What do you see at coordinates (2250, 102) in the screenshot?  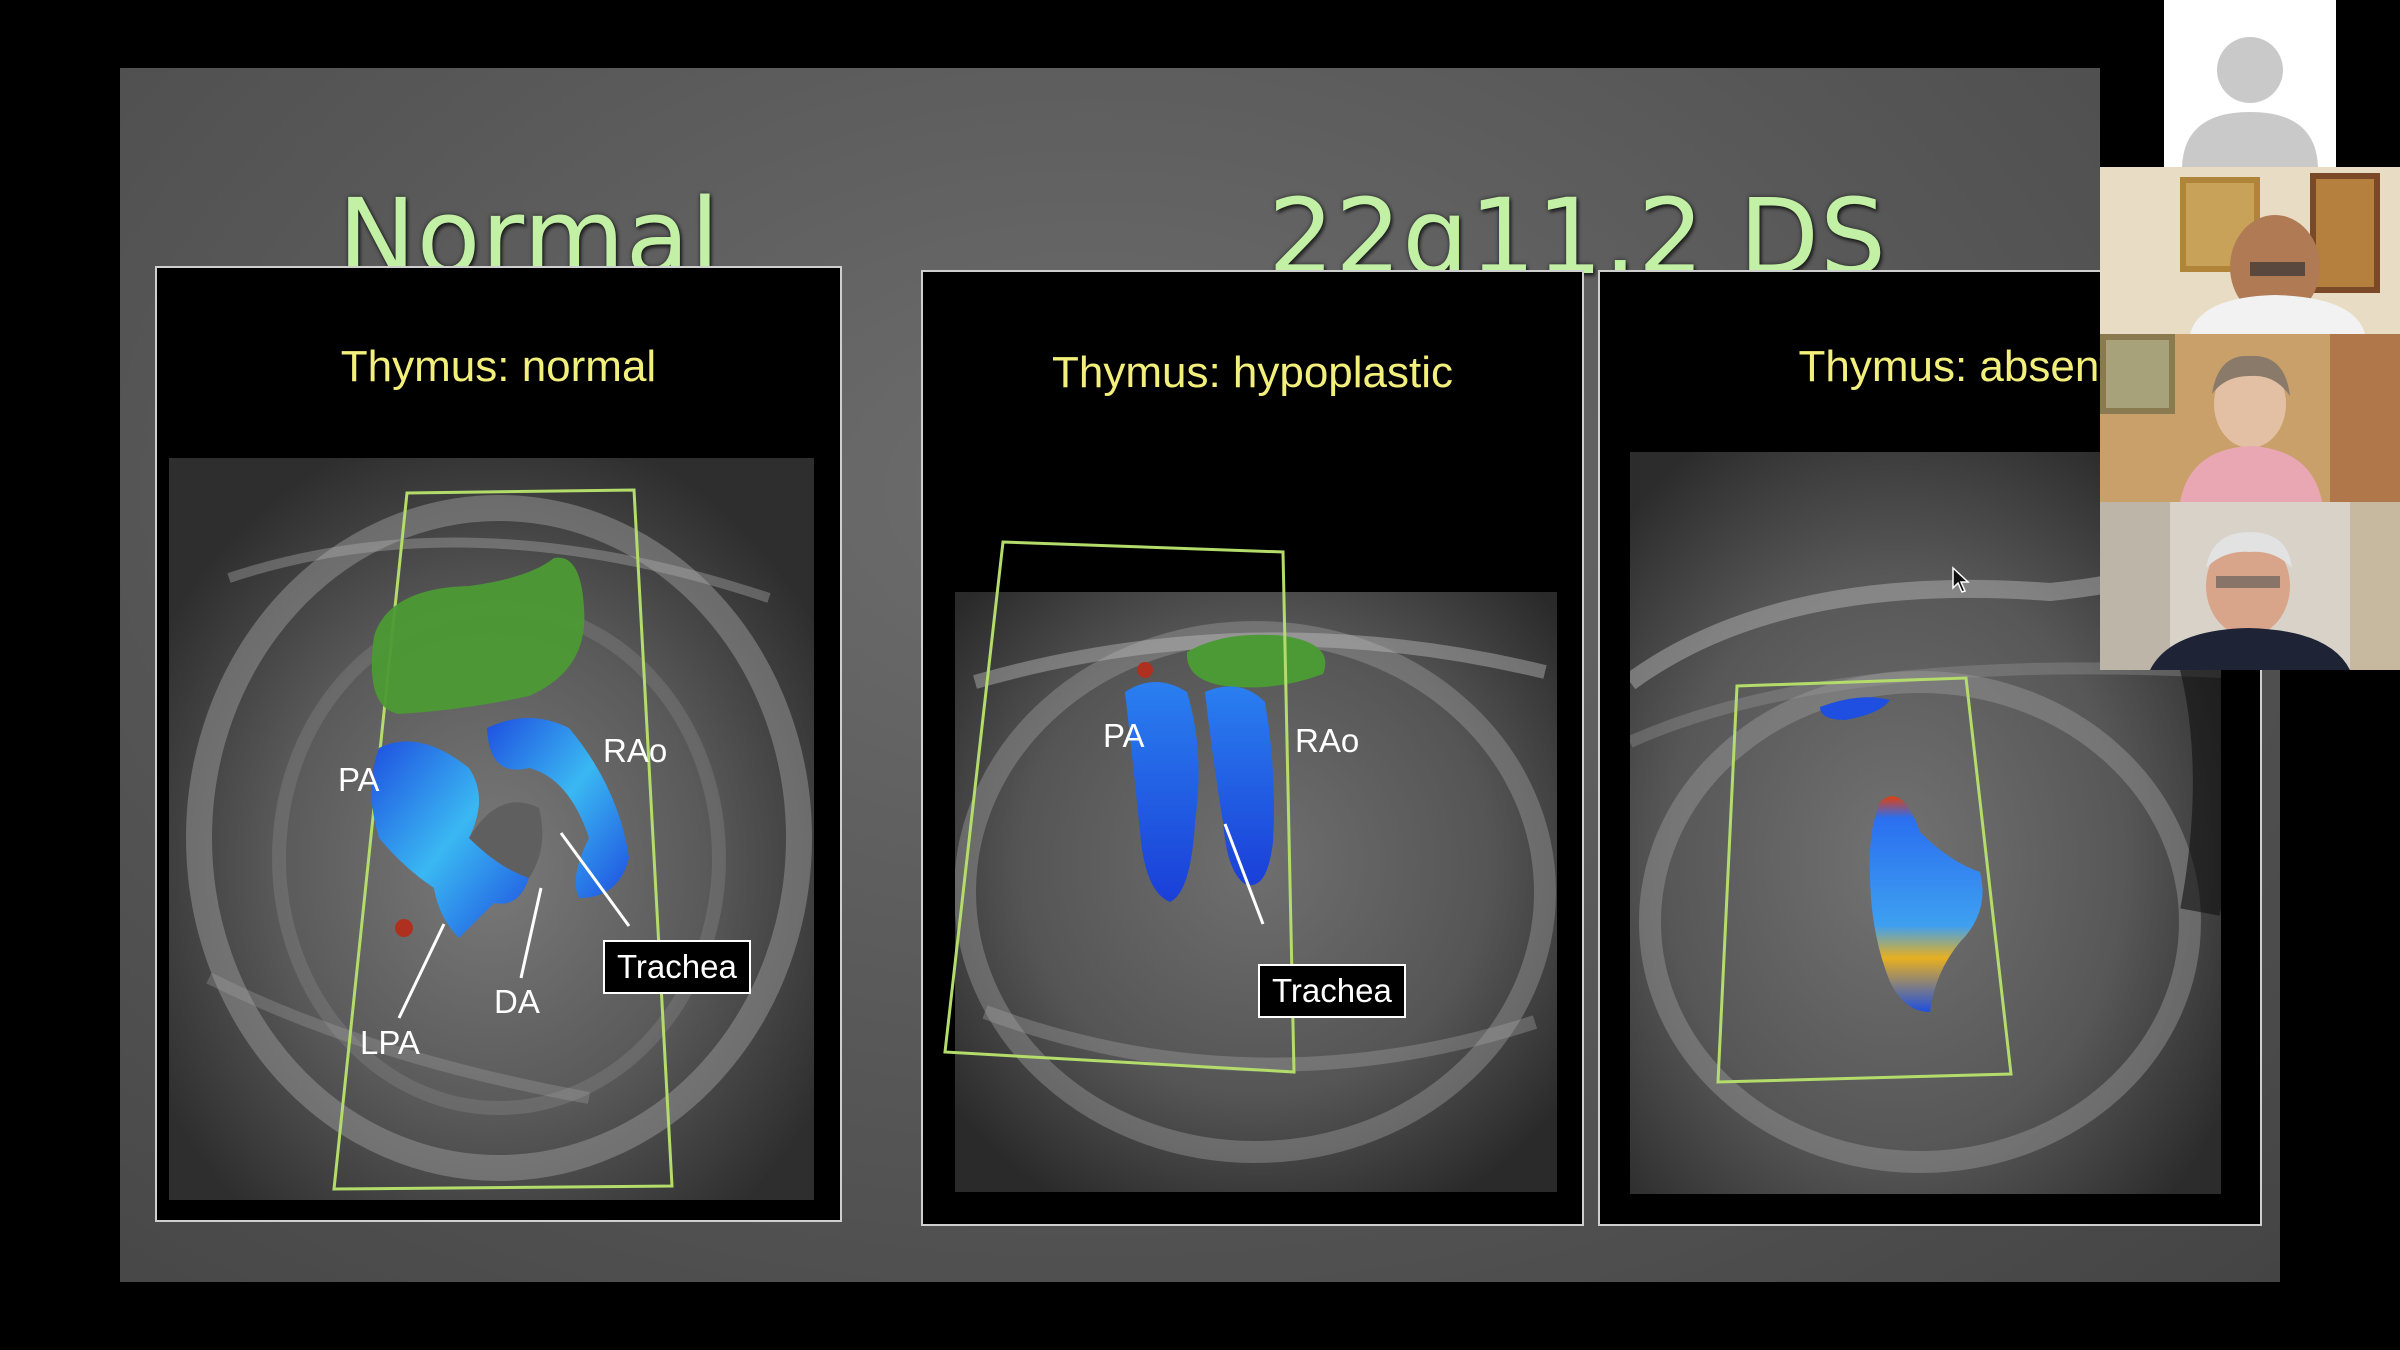 I see `person-silhouette-icon` at bounding box center [2250, 102].